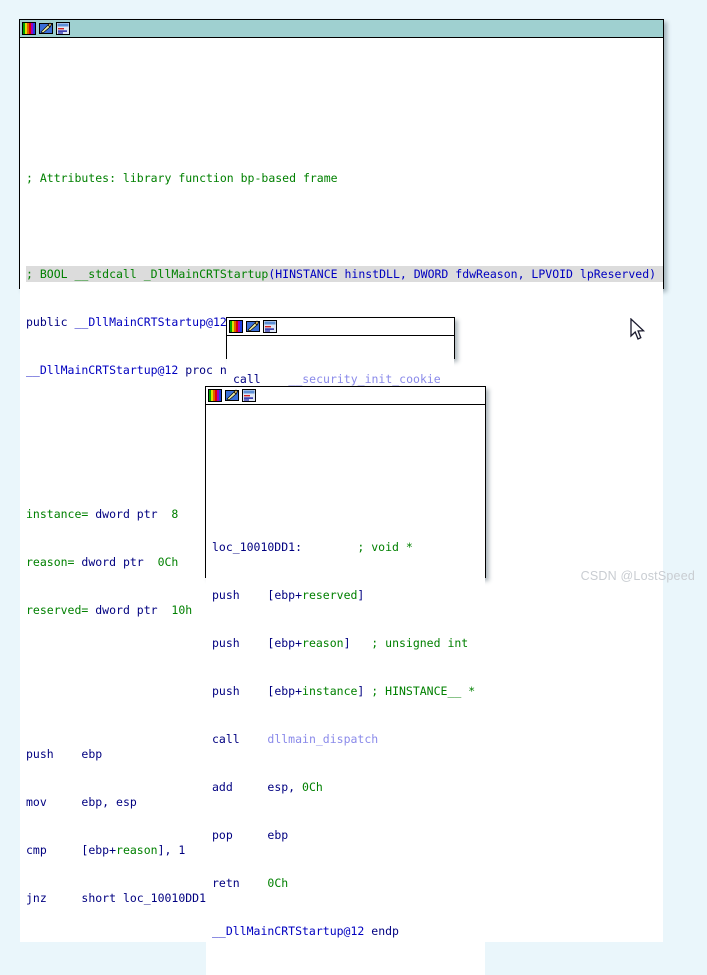 The height and width of the screenshot is (975, 707). What do you see at coordinates (340, 370) in the screenshot?
I see `node-security-cookie-block: call __security_init_cookie` at bounding box center [340, 370].